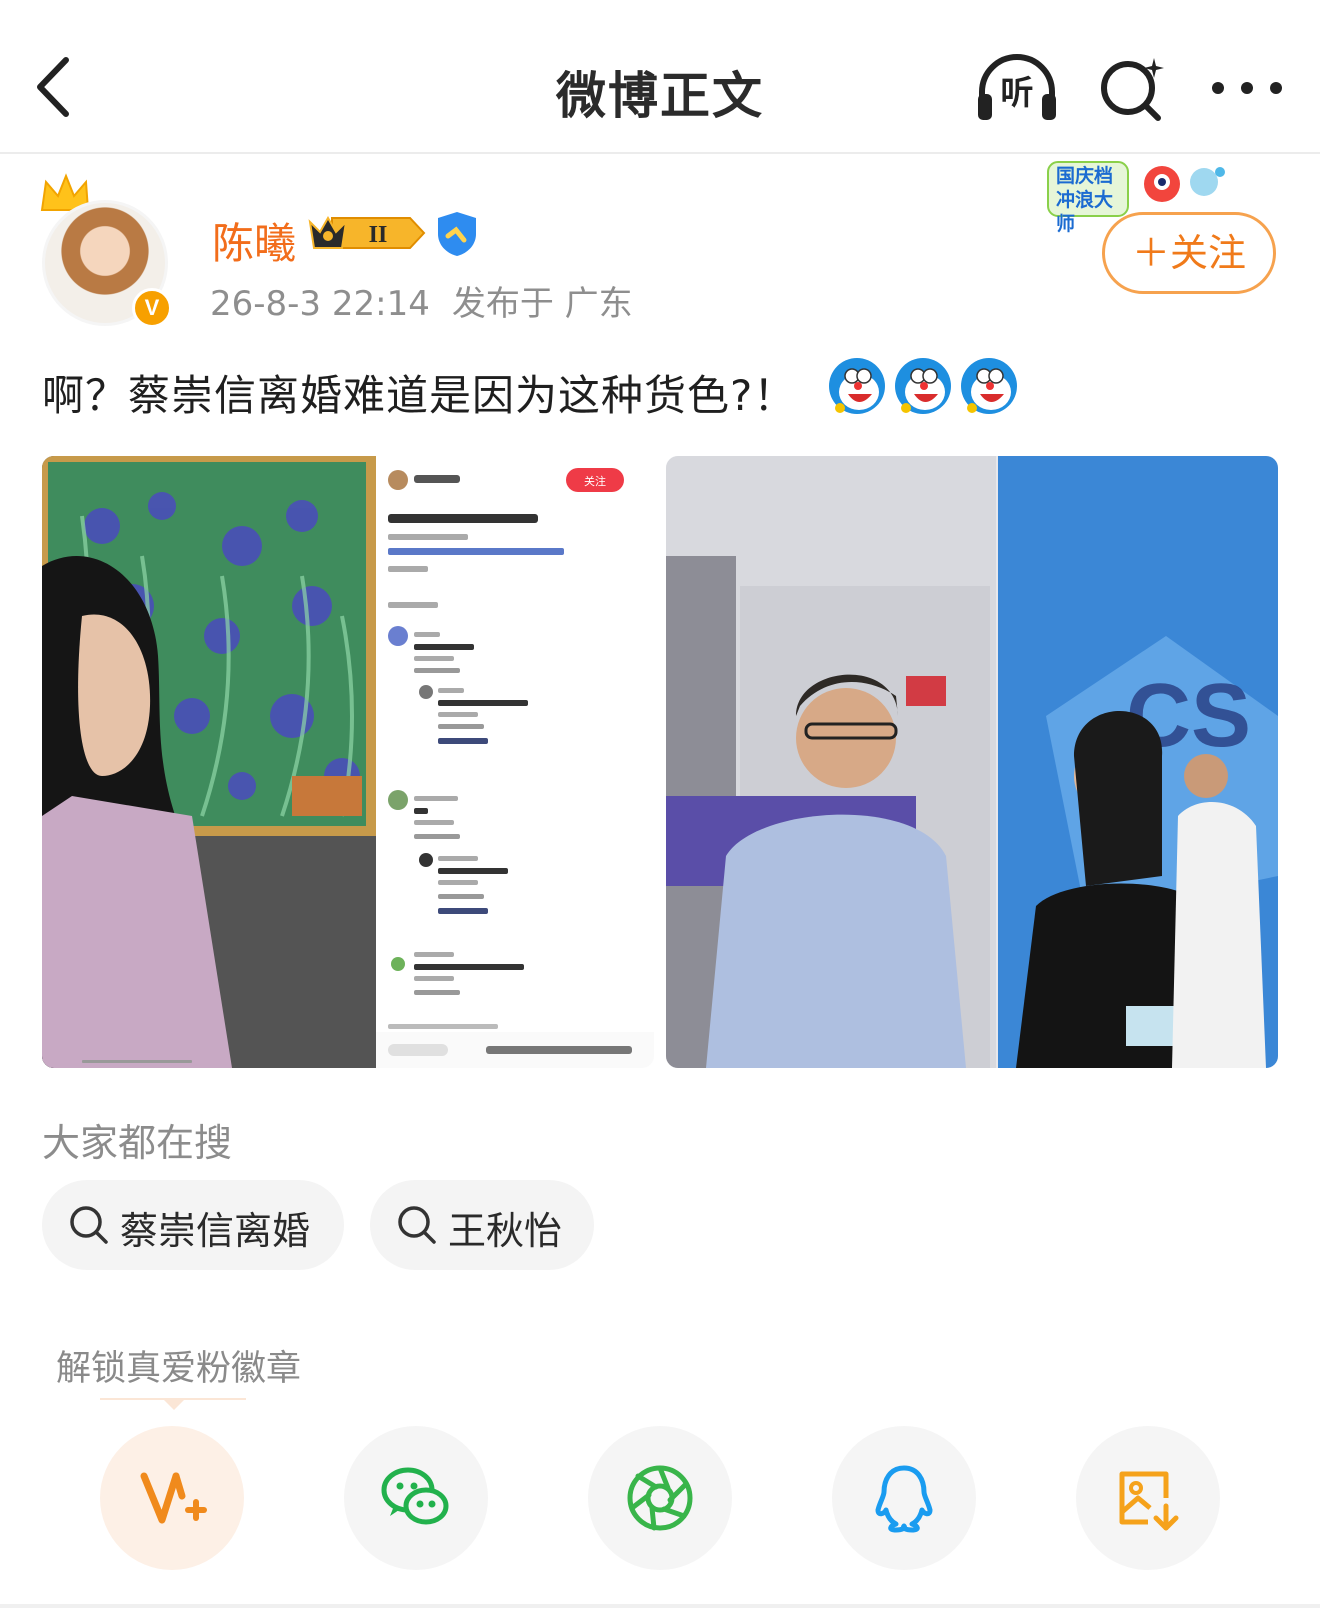 Image resolution: width=1320 pixels, height=1608 pixels. What do you see at coordinates (378, 235) in the screenshot?
I see `level-badge-text: II` at bounding box center [378, 235].